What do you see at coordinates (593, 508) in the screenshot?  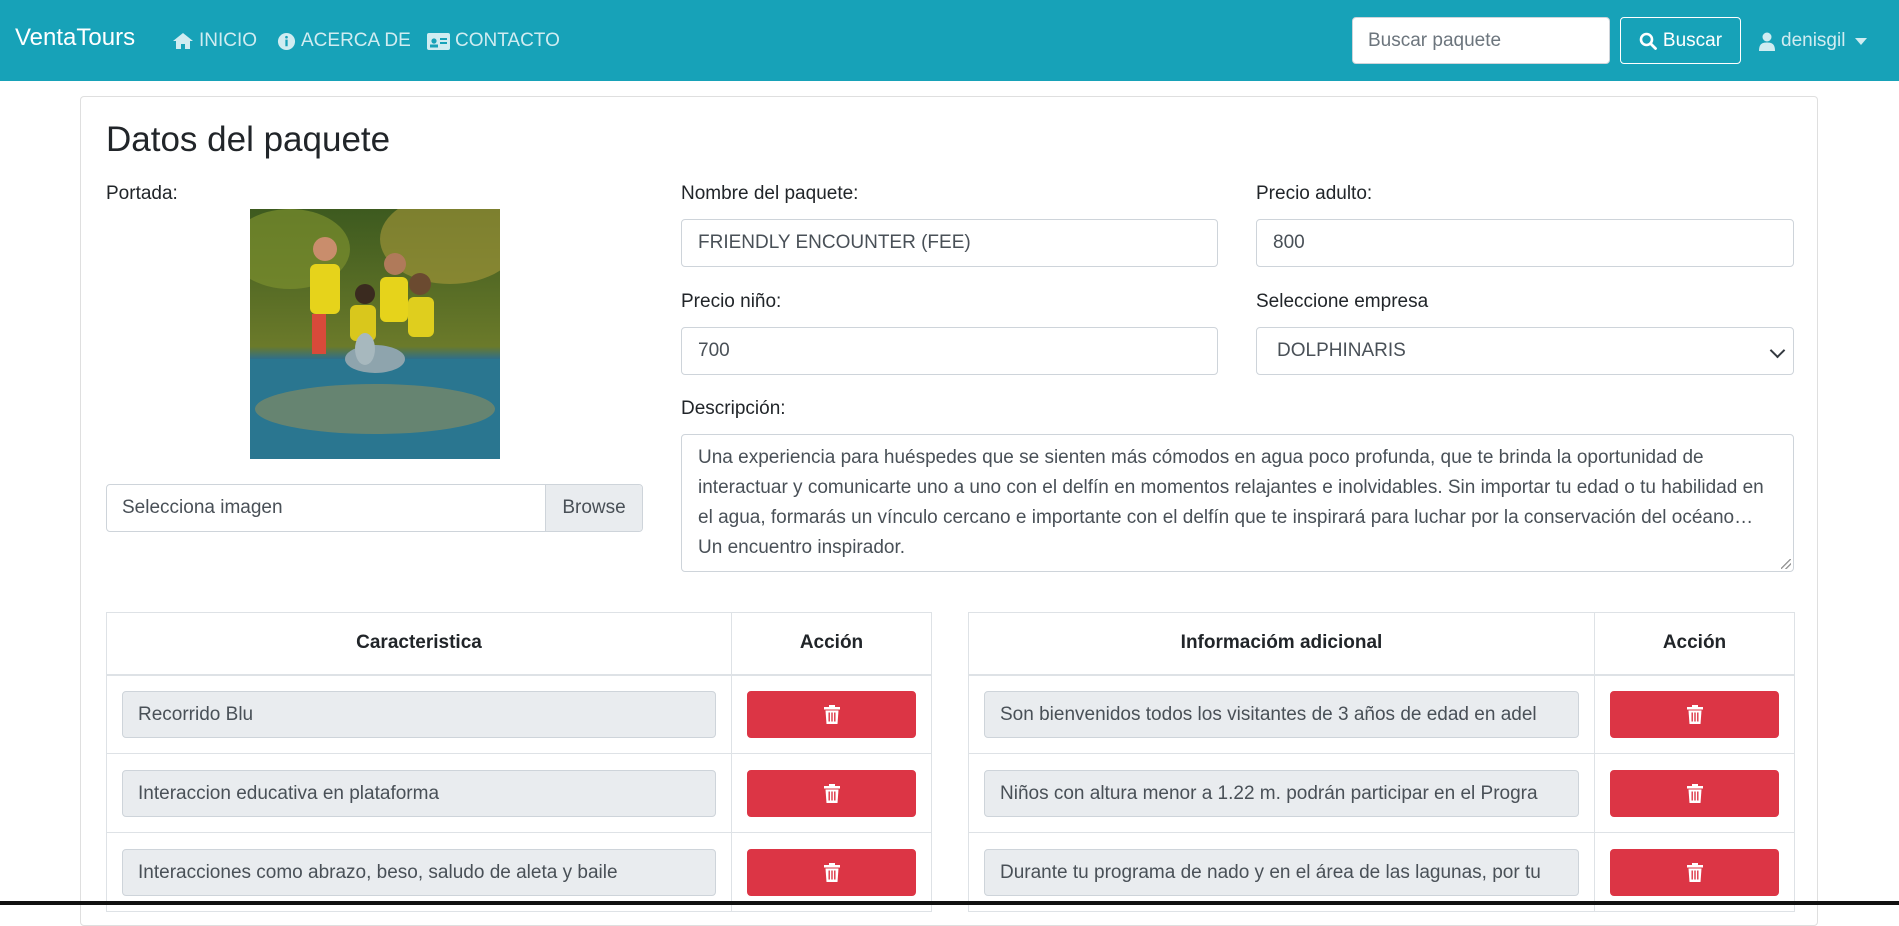 I see `browse-button: Browse` at bounding box center [593, 508].